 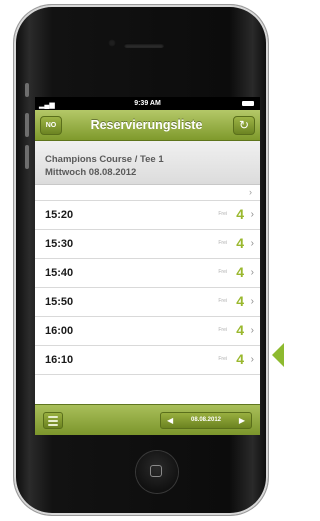 I want to click on menu-button, so click(x=53, y=420).